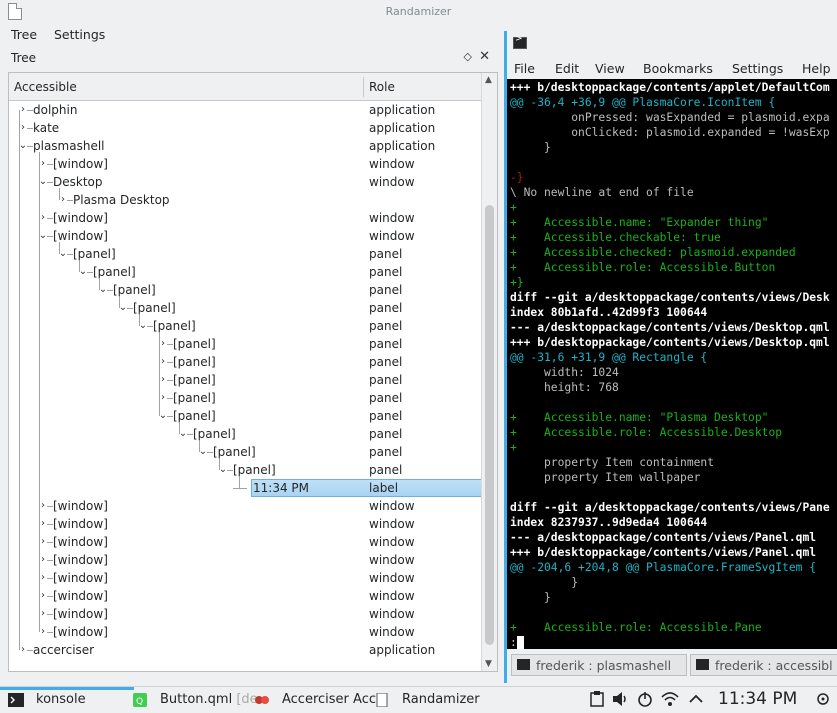 This screenshot has width=837, height=713. What do you see at coordinates (245, 146) in the screenshot?
I see `tree-row: ⌄ plasmashell application` at bounding box center [245, 146].